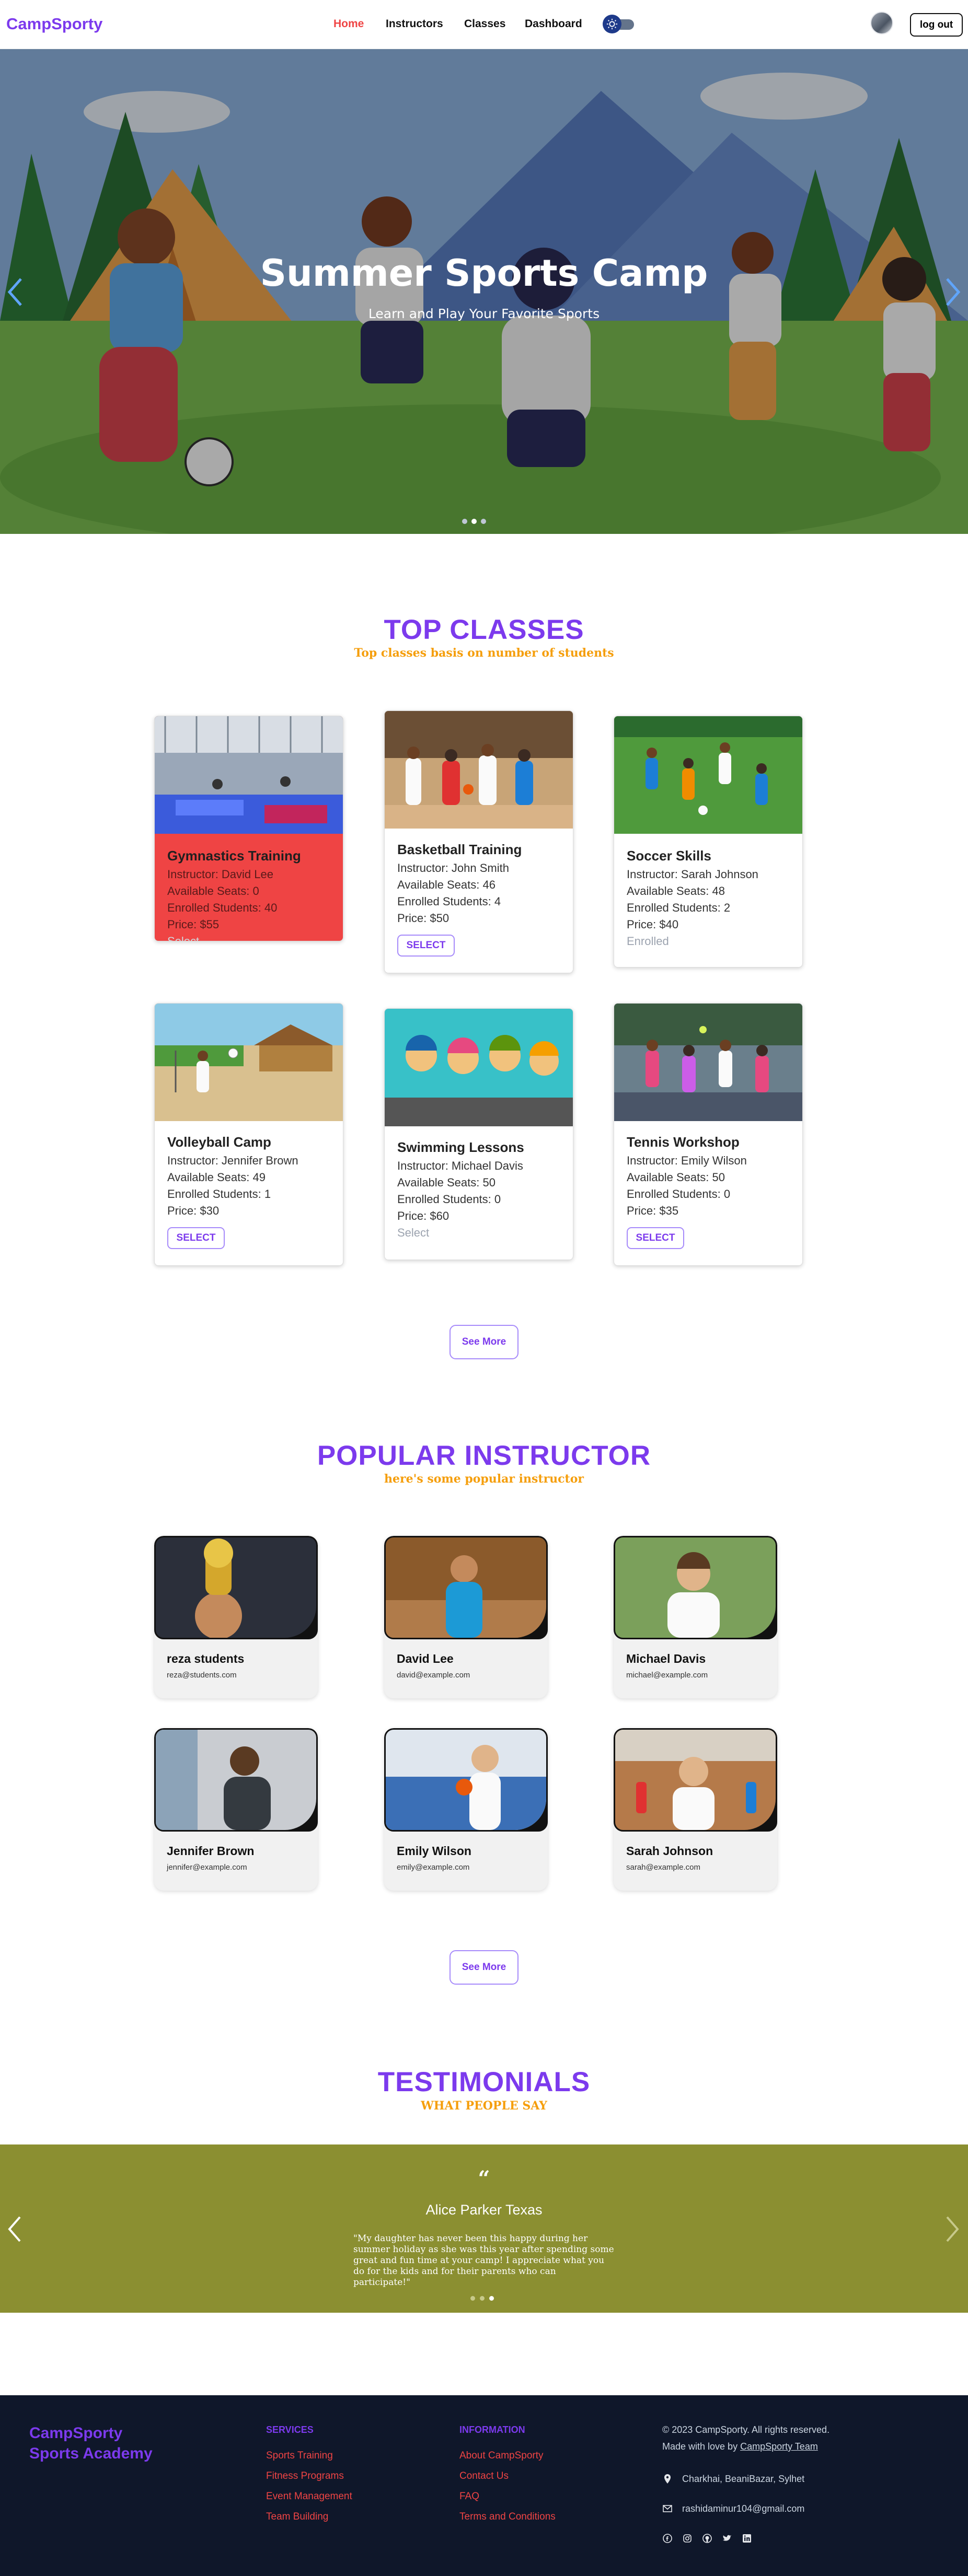 This screenshot has height=2576, width=968. I want to click on nav-link-dashboard: Dashboard, so click(553, 24).